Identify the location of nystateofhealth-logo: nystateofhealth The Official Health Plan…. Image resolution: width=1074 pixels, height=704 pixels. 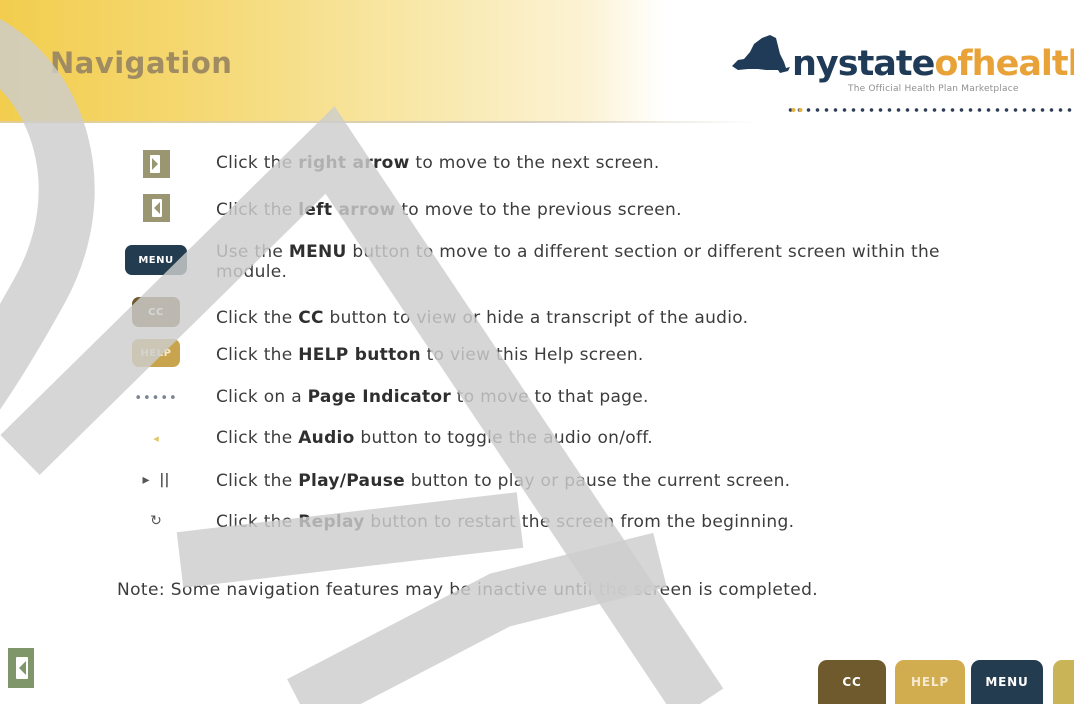
(896, 72).